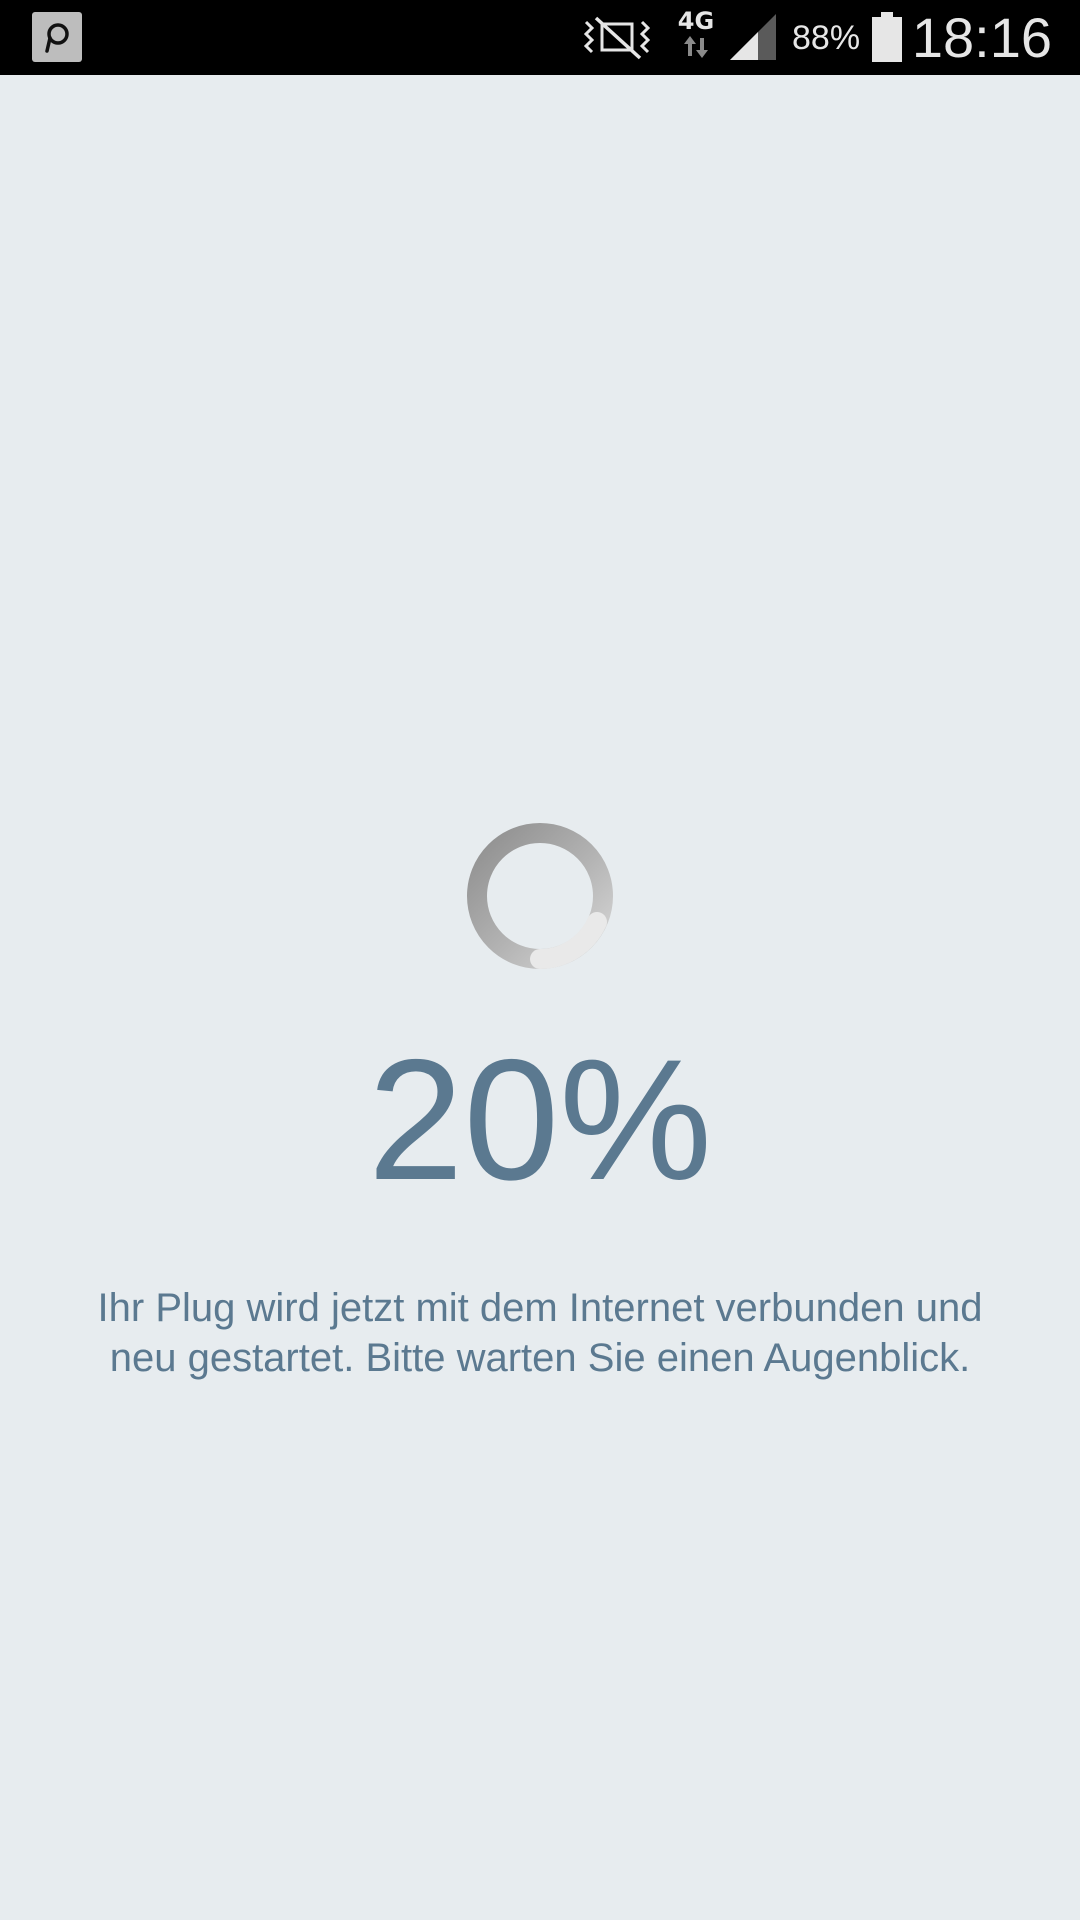  What do you see at coordinates (753, 37) in the screenshot?
I see `signal-strength-icon` at bounding box center [753, 37].